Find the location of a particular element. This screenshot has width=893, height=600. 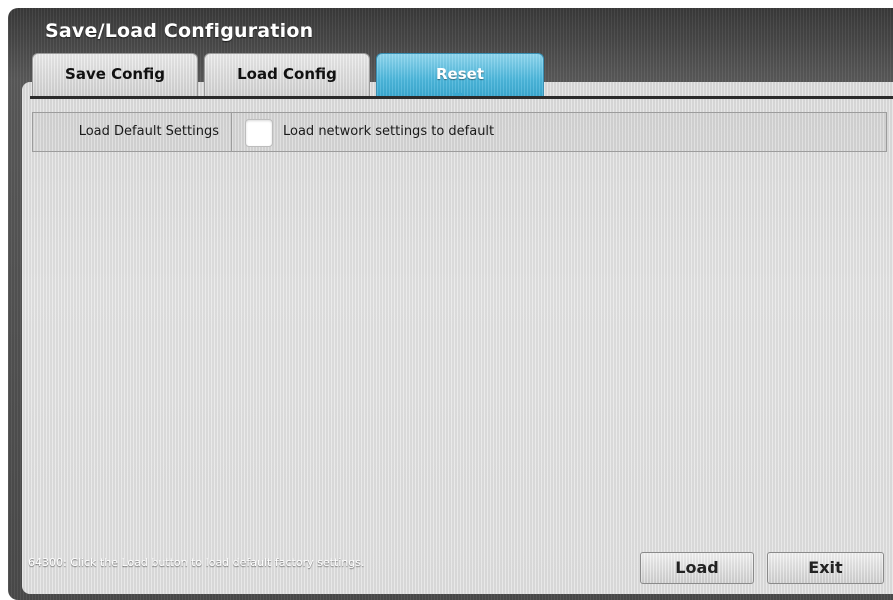

exit-button: Exit is located at coordinates (825, 568).